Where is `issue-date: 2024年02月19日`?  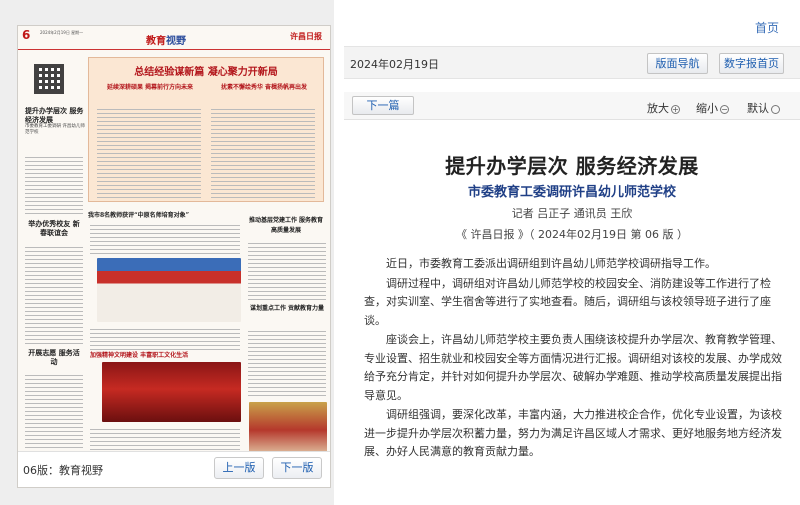 issue-date: 2024年02月19日 is located at coordinates (394, 64).